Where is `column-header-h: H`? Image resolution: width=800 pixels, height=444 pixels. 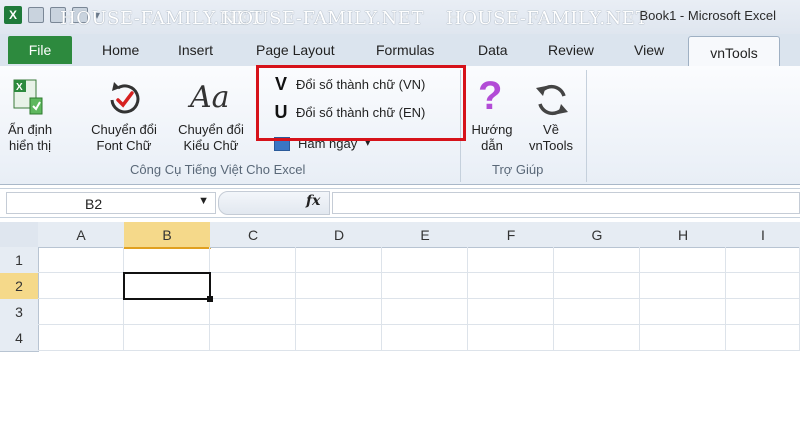
column-header-h: H is located at coordinates (683, 235).